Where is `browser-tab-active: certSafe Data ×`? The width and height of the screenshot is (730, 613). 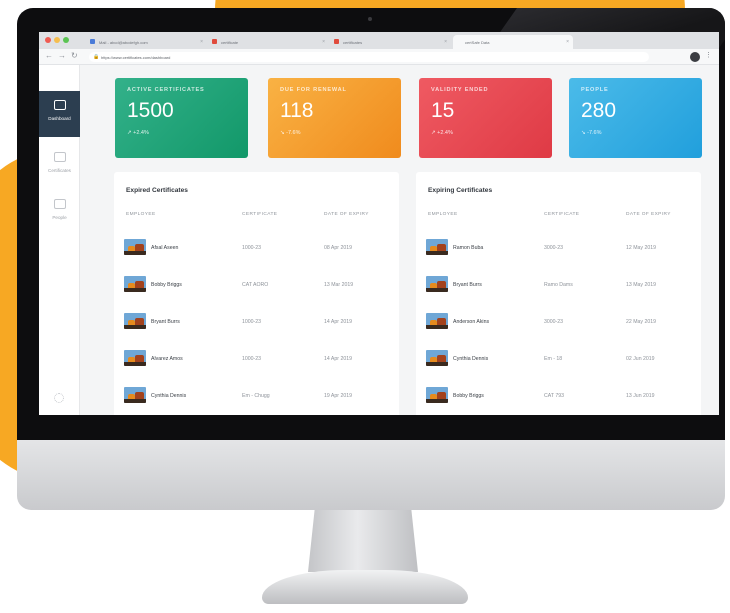 browser-tab-active: certSafe Data × is located at coordinates (513, 42).